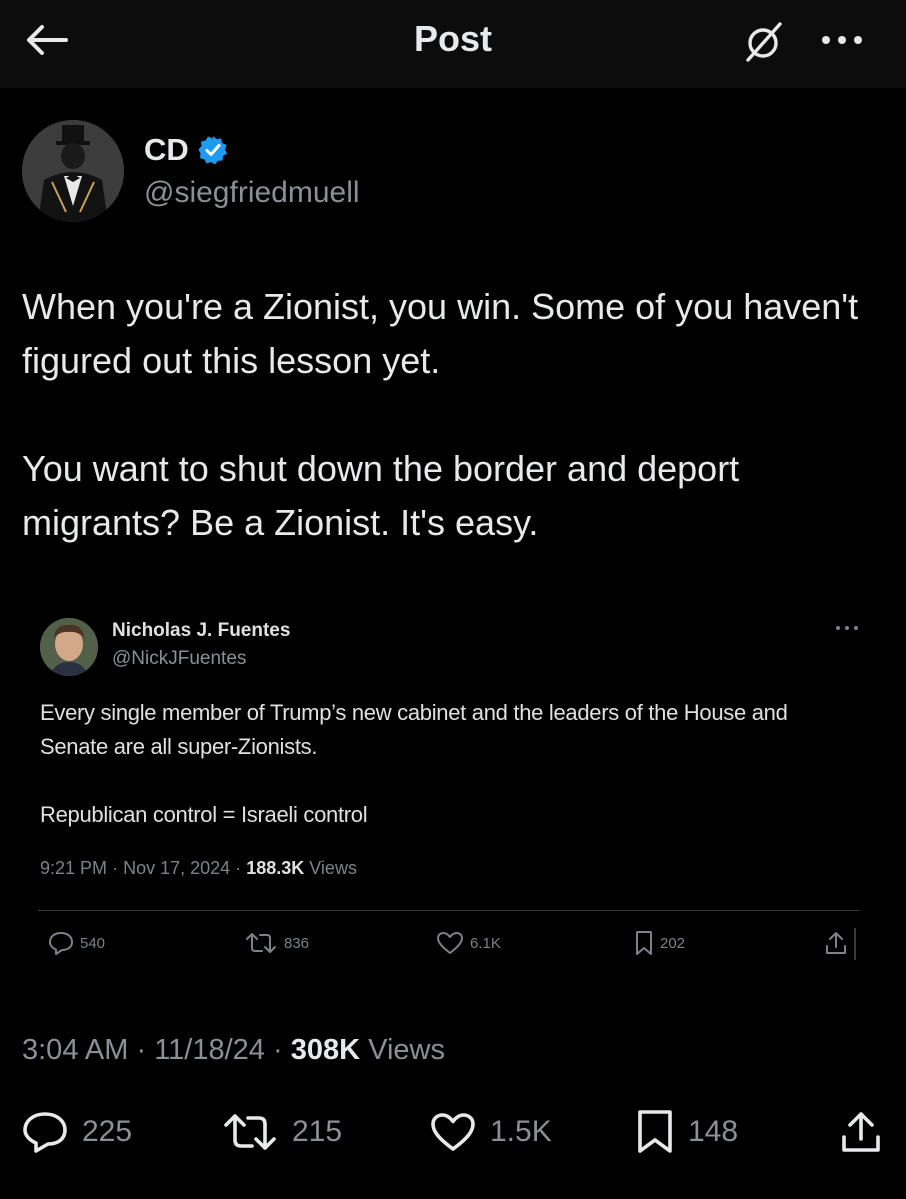  I want to click on quoted-author-avatar, so click(69, 647).